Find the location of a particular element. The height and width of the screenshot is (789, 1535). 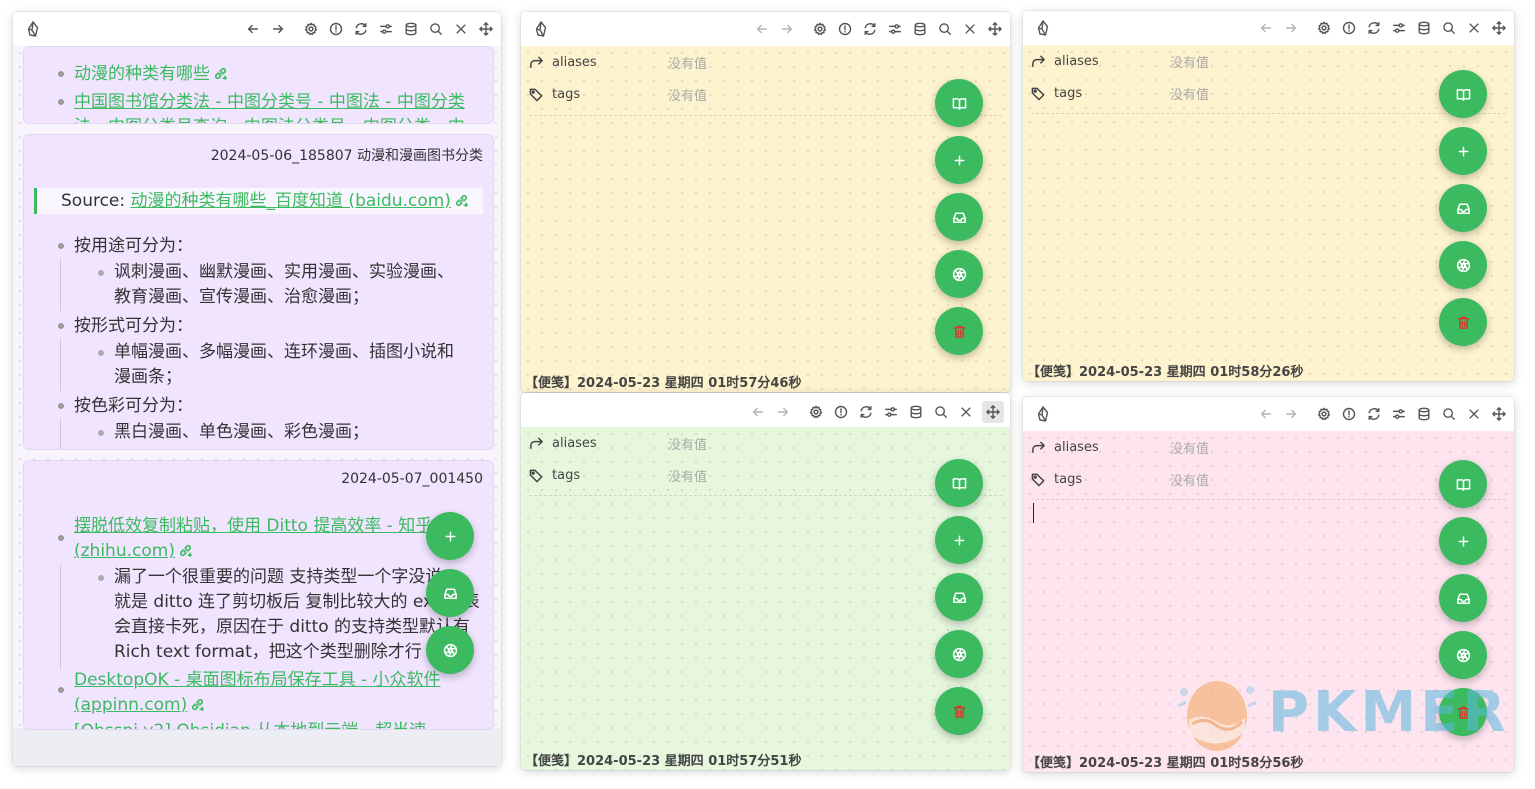

list-item-link: 法 - 中图分类号查询 - 中图法分类号 - 中图分类 - 中 is located at coordinates (269, 118).